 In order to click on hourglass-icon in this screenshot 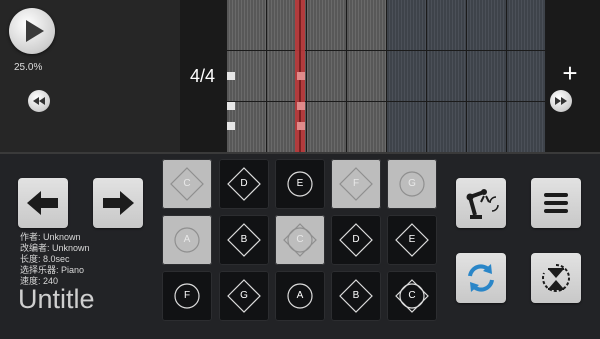, I will do `click(556, 278)`.